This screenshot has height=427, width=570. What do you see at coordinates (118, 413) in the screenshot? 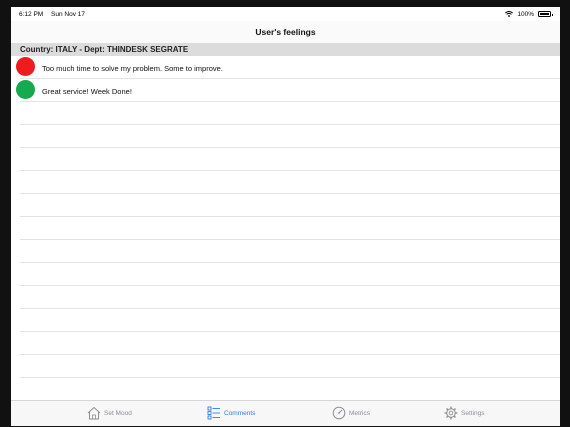
I see `tab-label: Set Mood` at bounding box center [118, 413].